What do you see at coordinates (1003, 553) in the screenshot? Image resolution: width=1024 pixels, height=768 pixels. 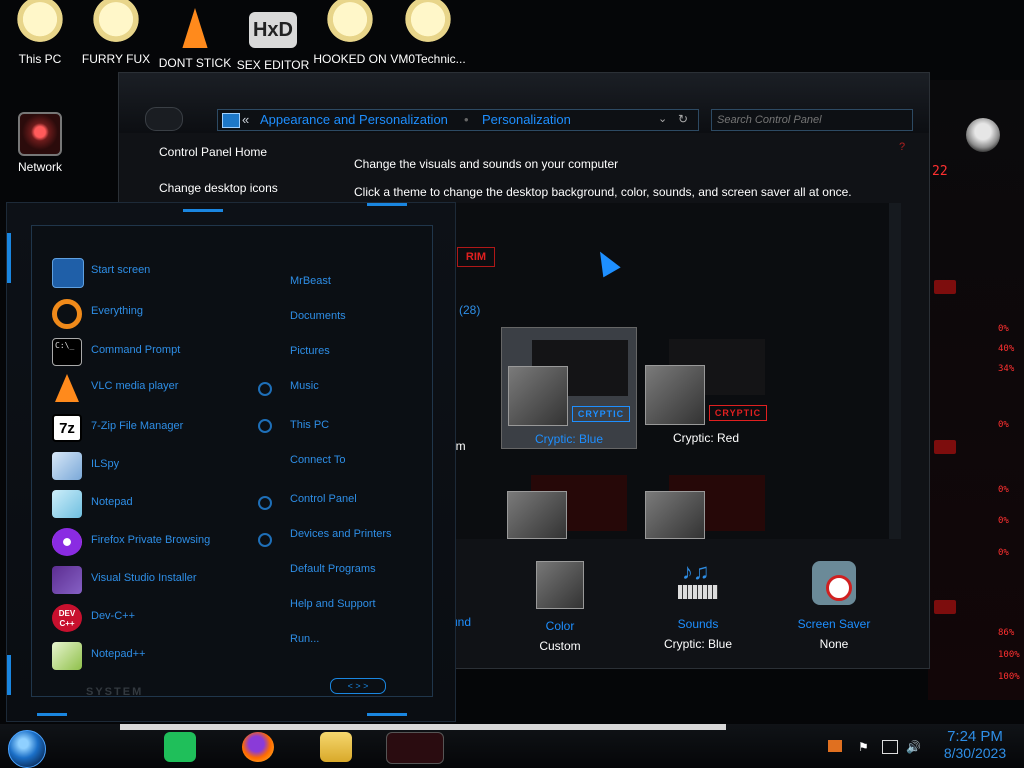 I see `rail-stat: 0%` at bounding box center [1003, 553].